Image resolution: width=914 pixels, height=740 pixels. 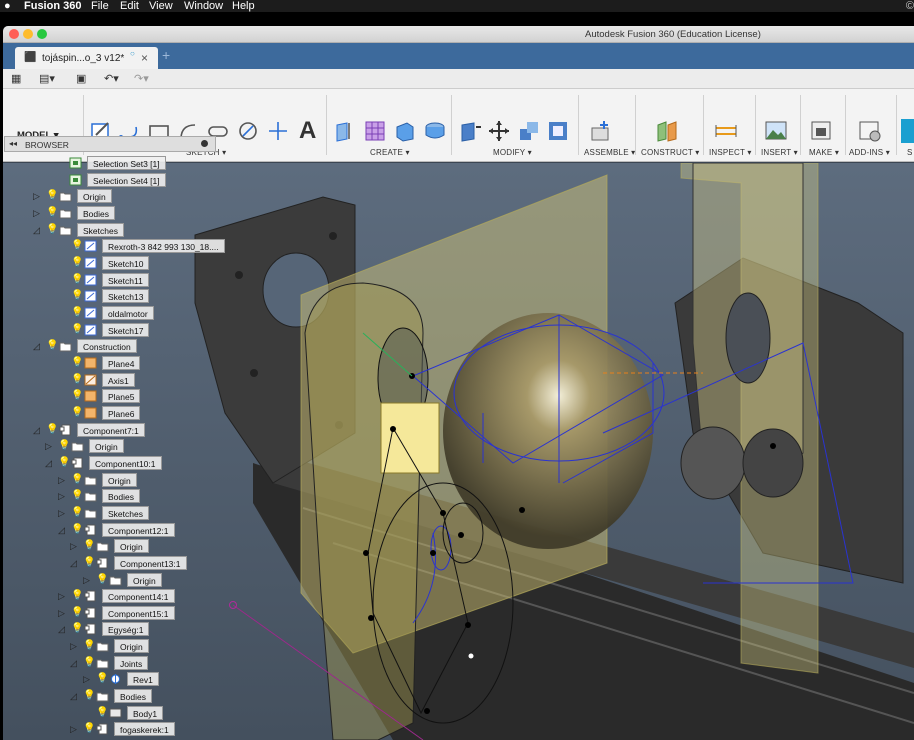 What do you see at coordinates (512, 152) in the screenshot?
I see `modify-group-label: MODIFY ▾` at bounding box center [512, 152].